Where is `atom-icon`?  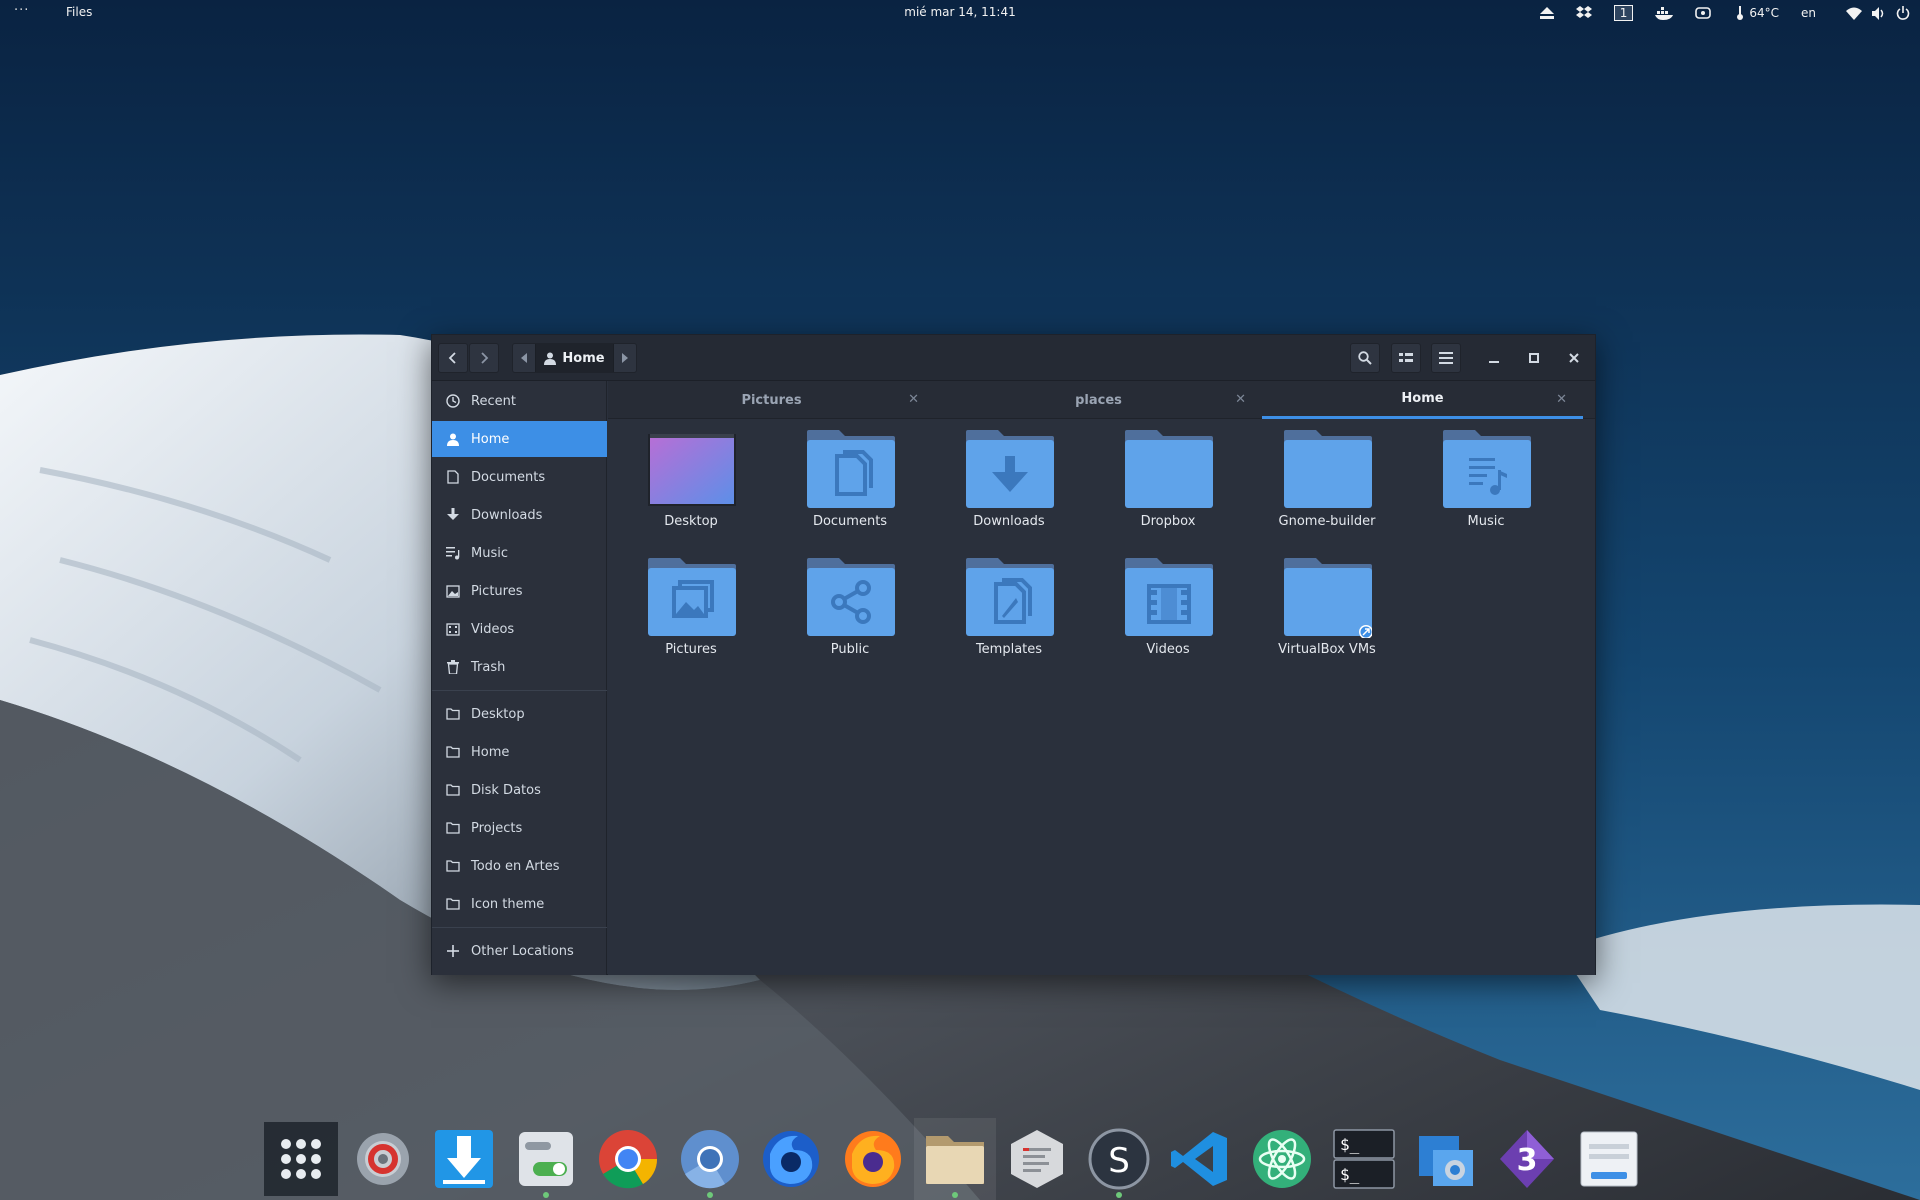 atom-icon is located at coordinates (1282, 1159).